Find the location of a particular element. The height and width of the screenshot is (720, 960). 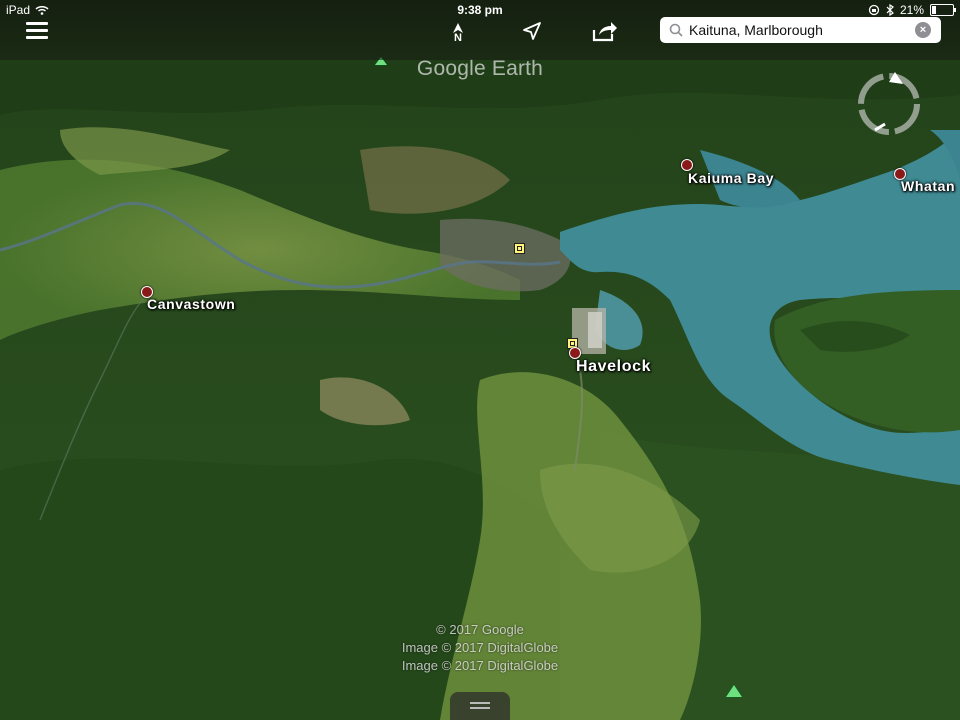

compass-icon is located at coordinates (889, 104).